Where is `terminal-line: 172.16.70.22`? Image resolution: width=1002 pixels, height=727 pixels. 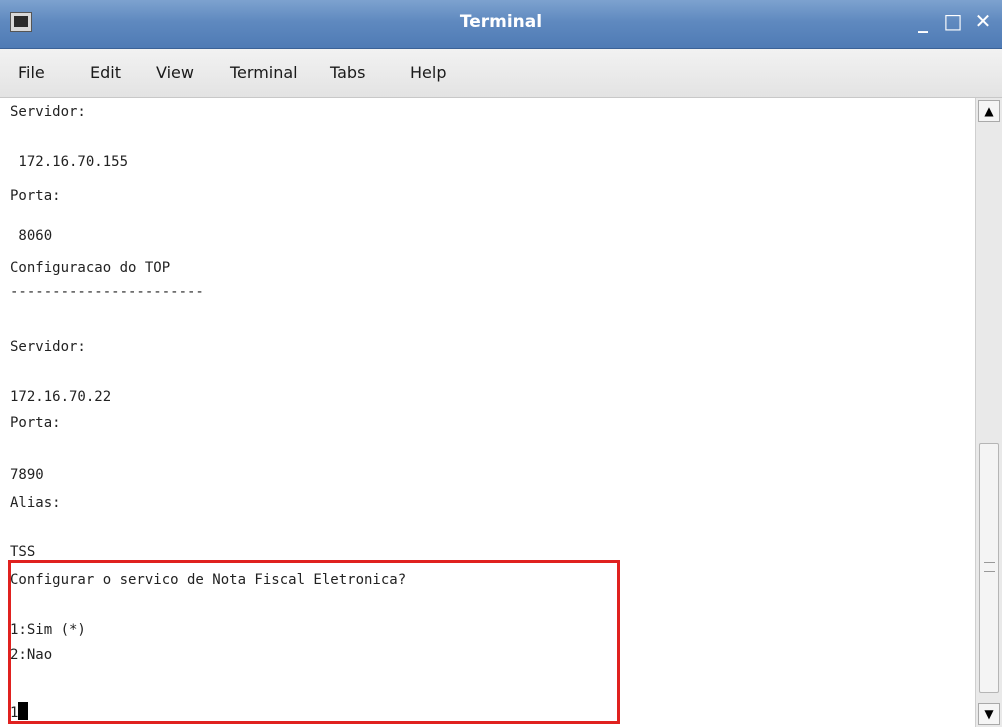
terminal-line: 172.16.70.22 is located at coordinates (61, 397).